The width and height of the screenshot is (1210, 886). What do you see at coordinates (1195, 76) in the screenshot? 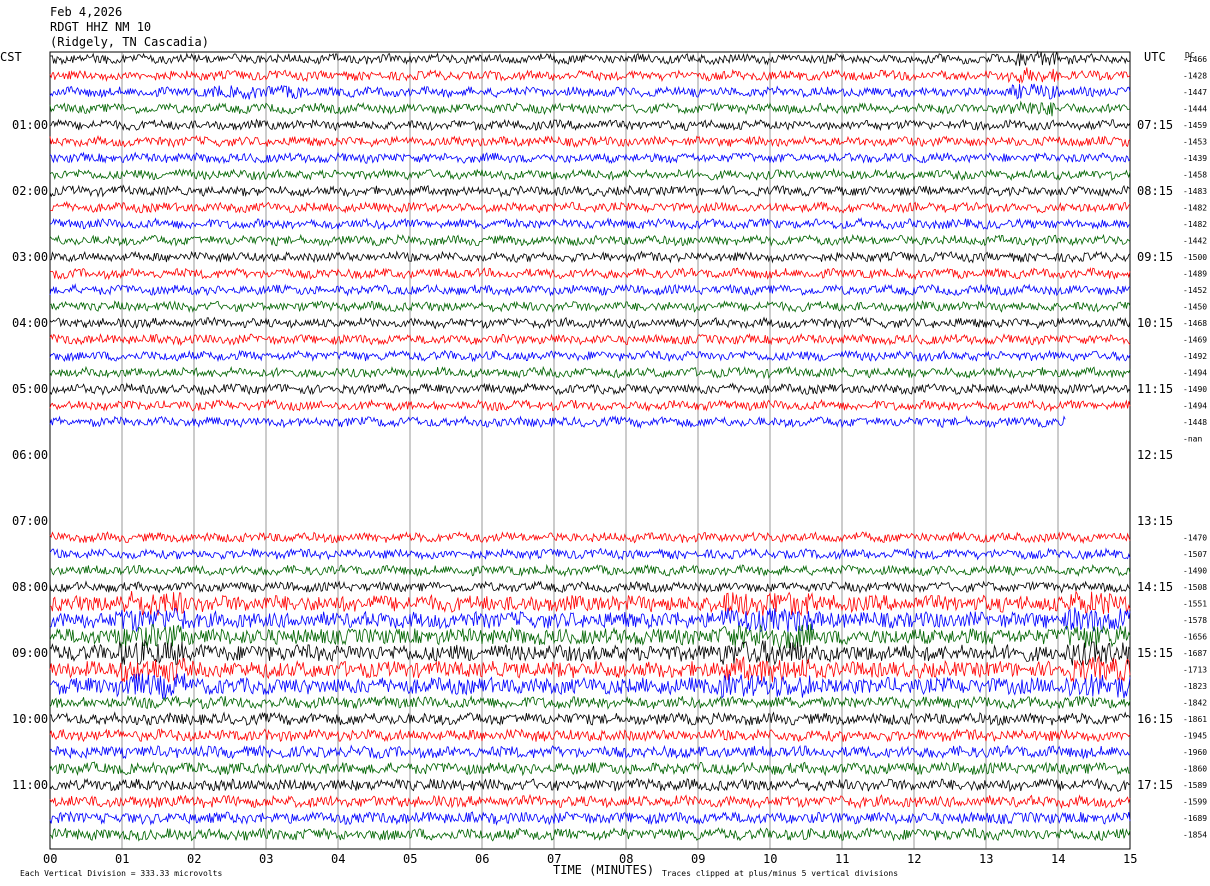
I see `dc-offset-label: -1428` at bounding box center [1195, 76].